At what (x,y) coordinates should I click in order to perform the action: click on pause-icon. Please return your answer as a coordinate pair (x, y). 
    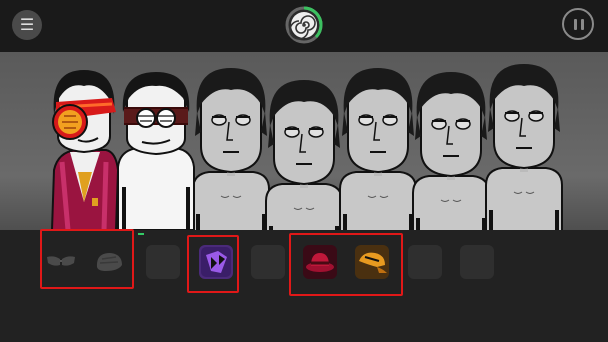
    Looking at the image, I should click on (575, 24).